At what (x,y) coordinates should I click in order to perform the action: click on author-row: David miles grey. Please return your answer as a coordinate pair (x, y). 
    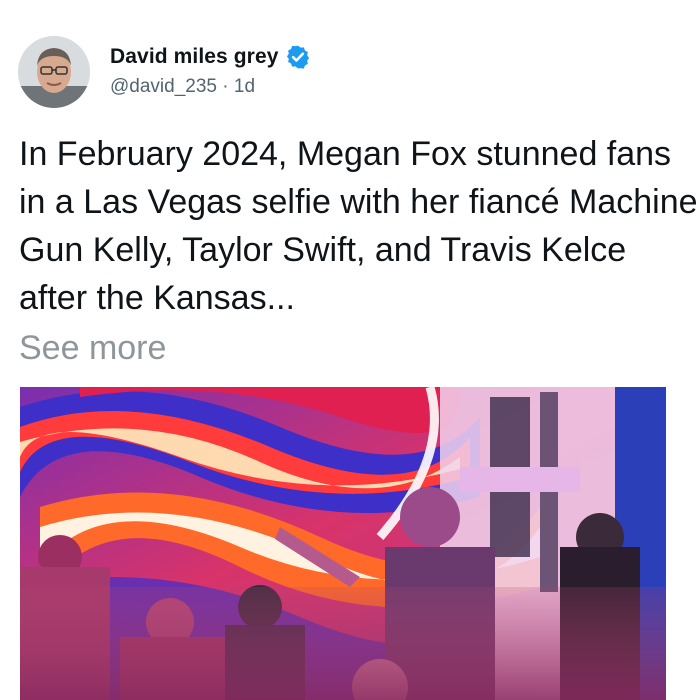
    Looking at the image, I should click on (210, 57).